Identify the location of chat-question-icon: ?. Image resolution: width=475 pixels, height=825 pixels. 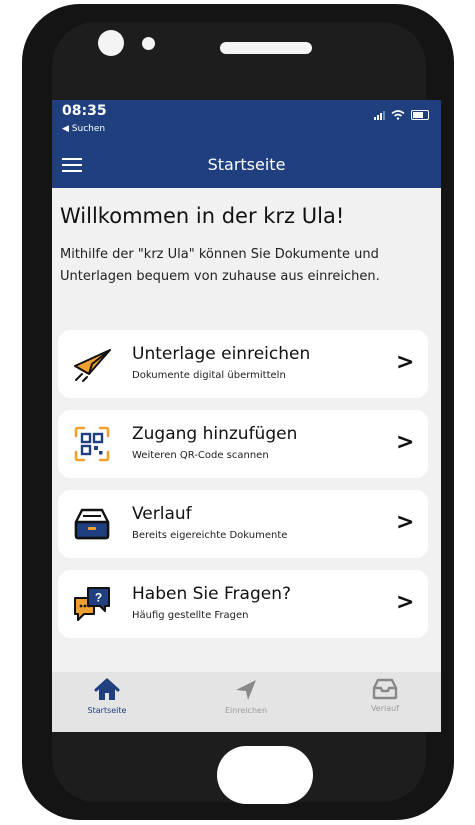
(92, 604).